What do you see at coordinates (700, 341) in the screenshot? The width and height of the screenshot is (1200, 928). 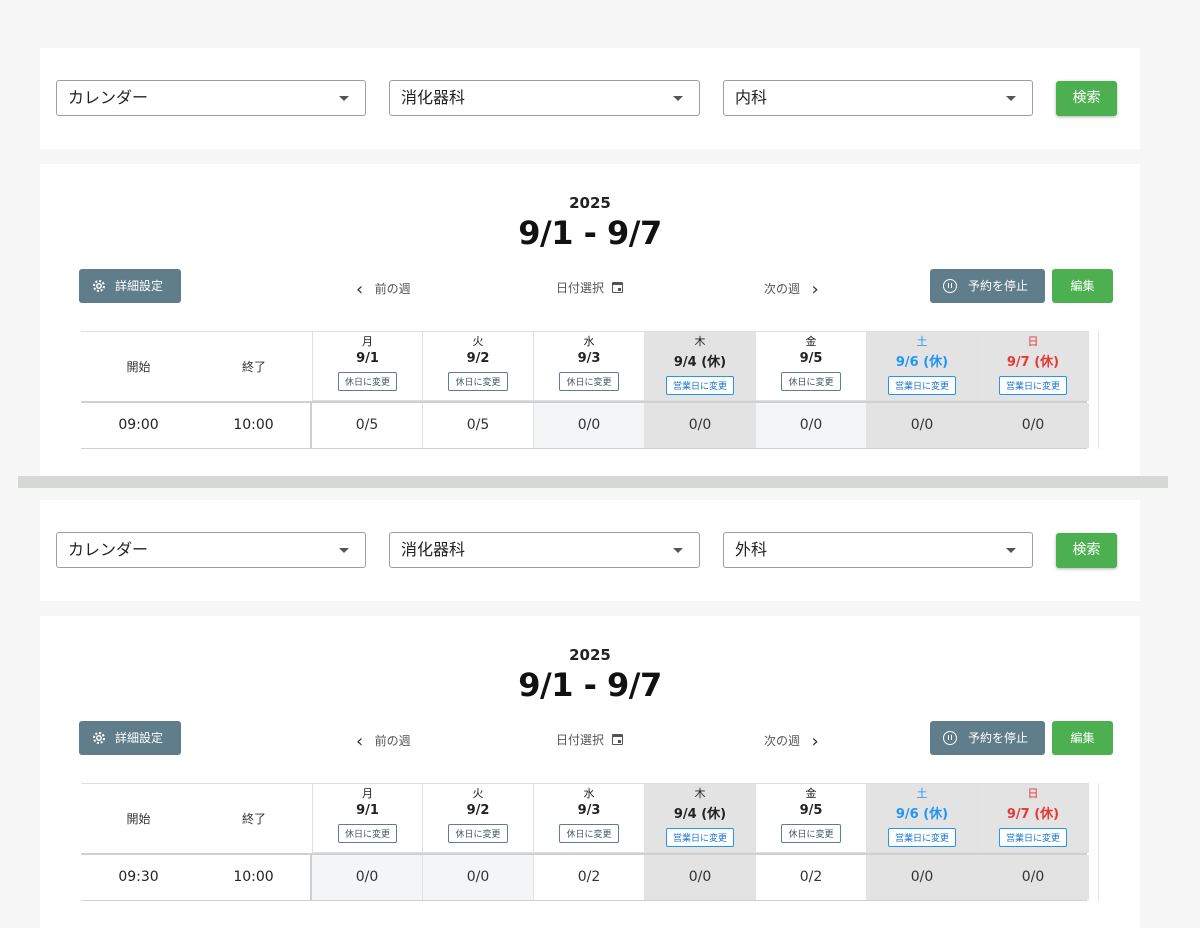 I see `day-of-week: 木` at bounding box center [700, 341].